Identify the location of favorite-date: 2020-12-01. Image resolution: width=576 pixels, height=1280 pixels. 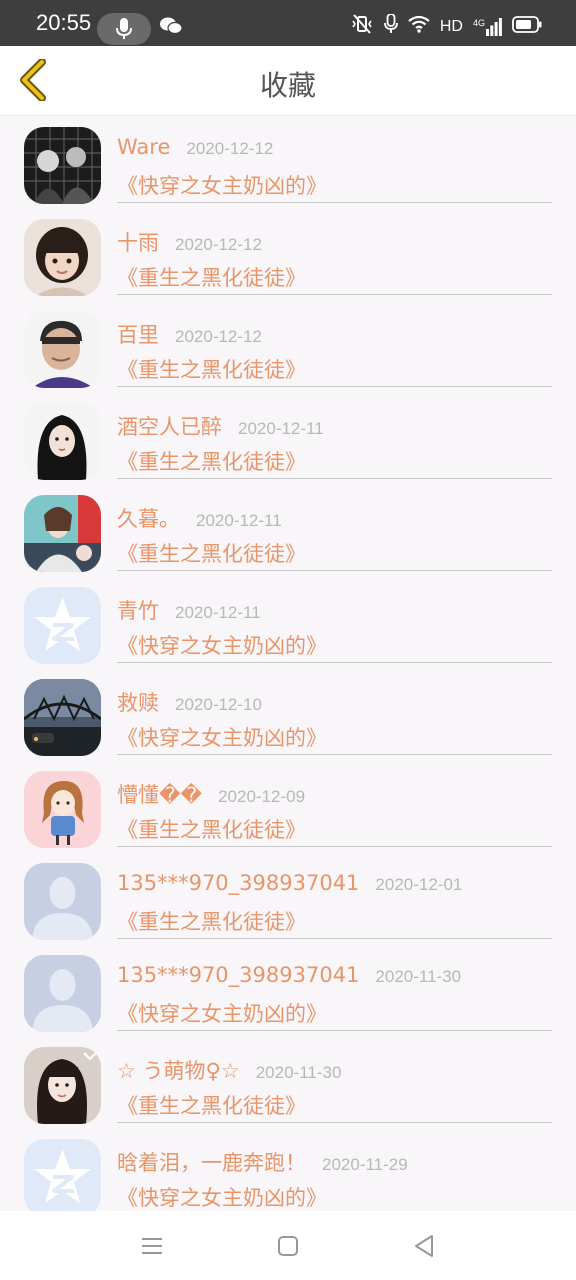
(419, 884).